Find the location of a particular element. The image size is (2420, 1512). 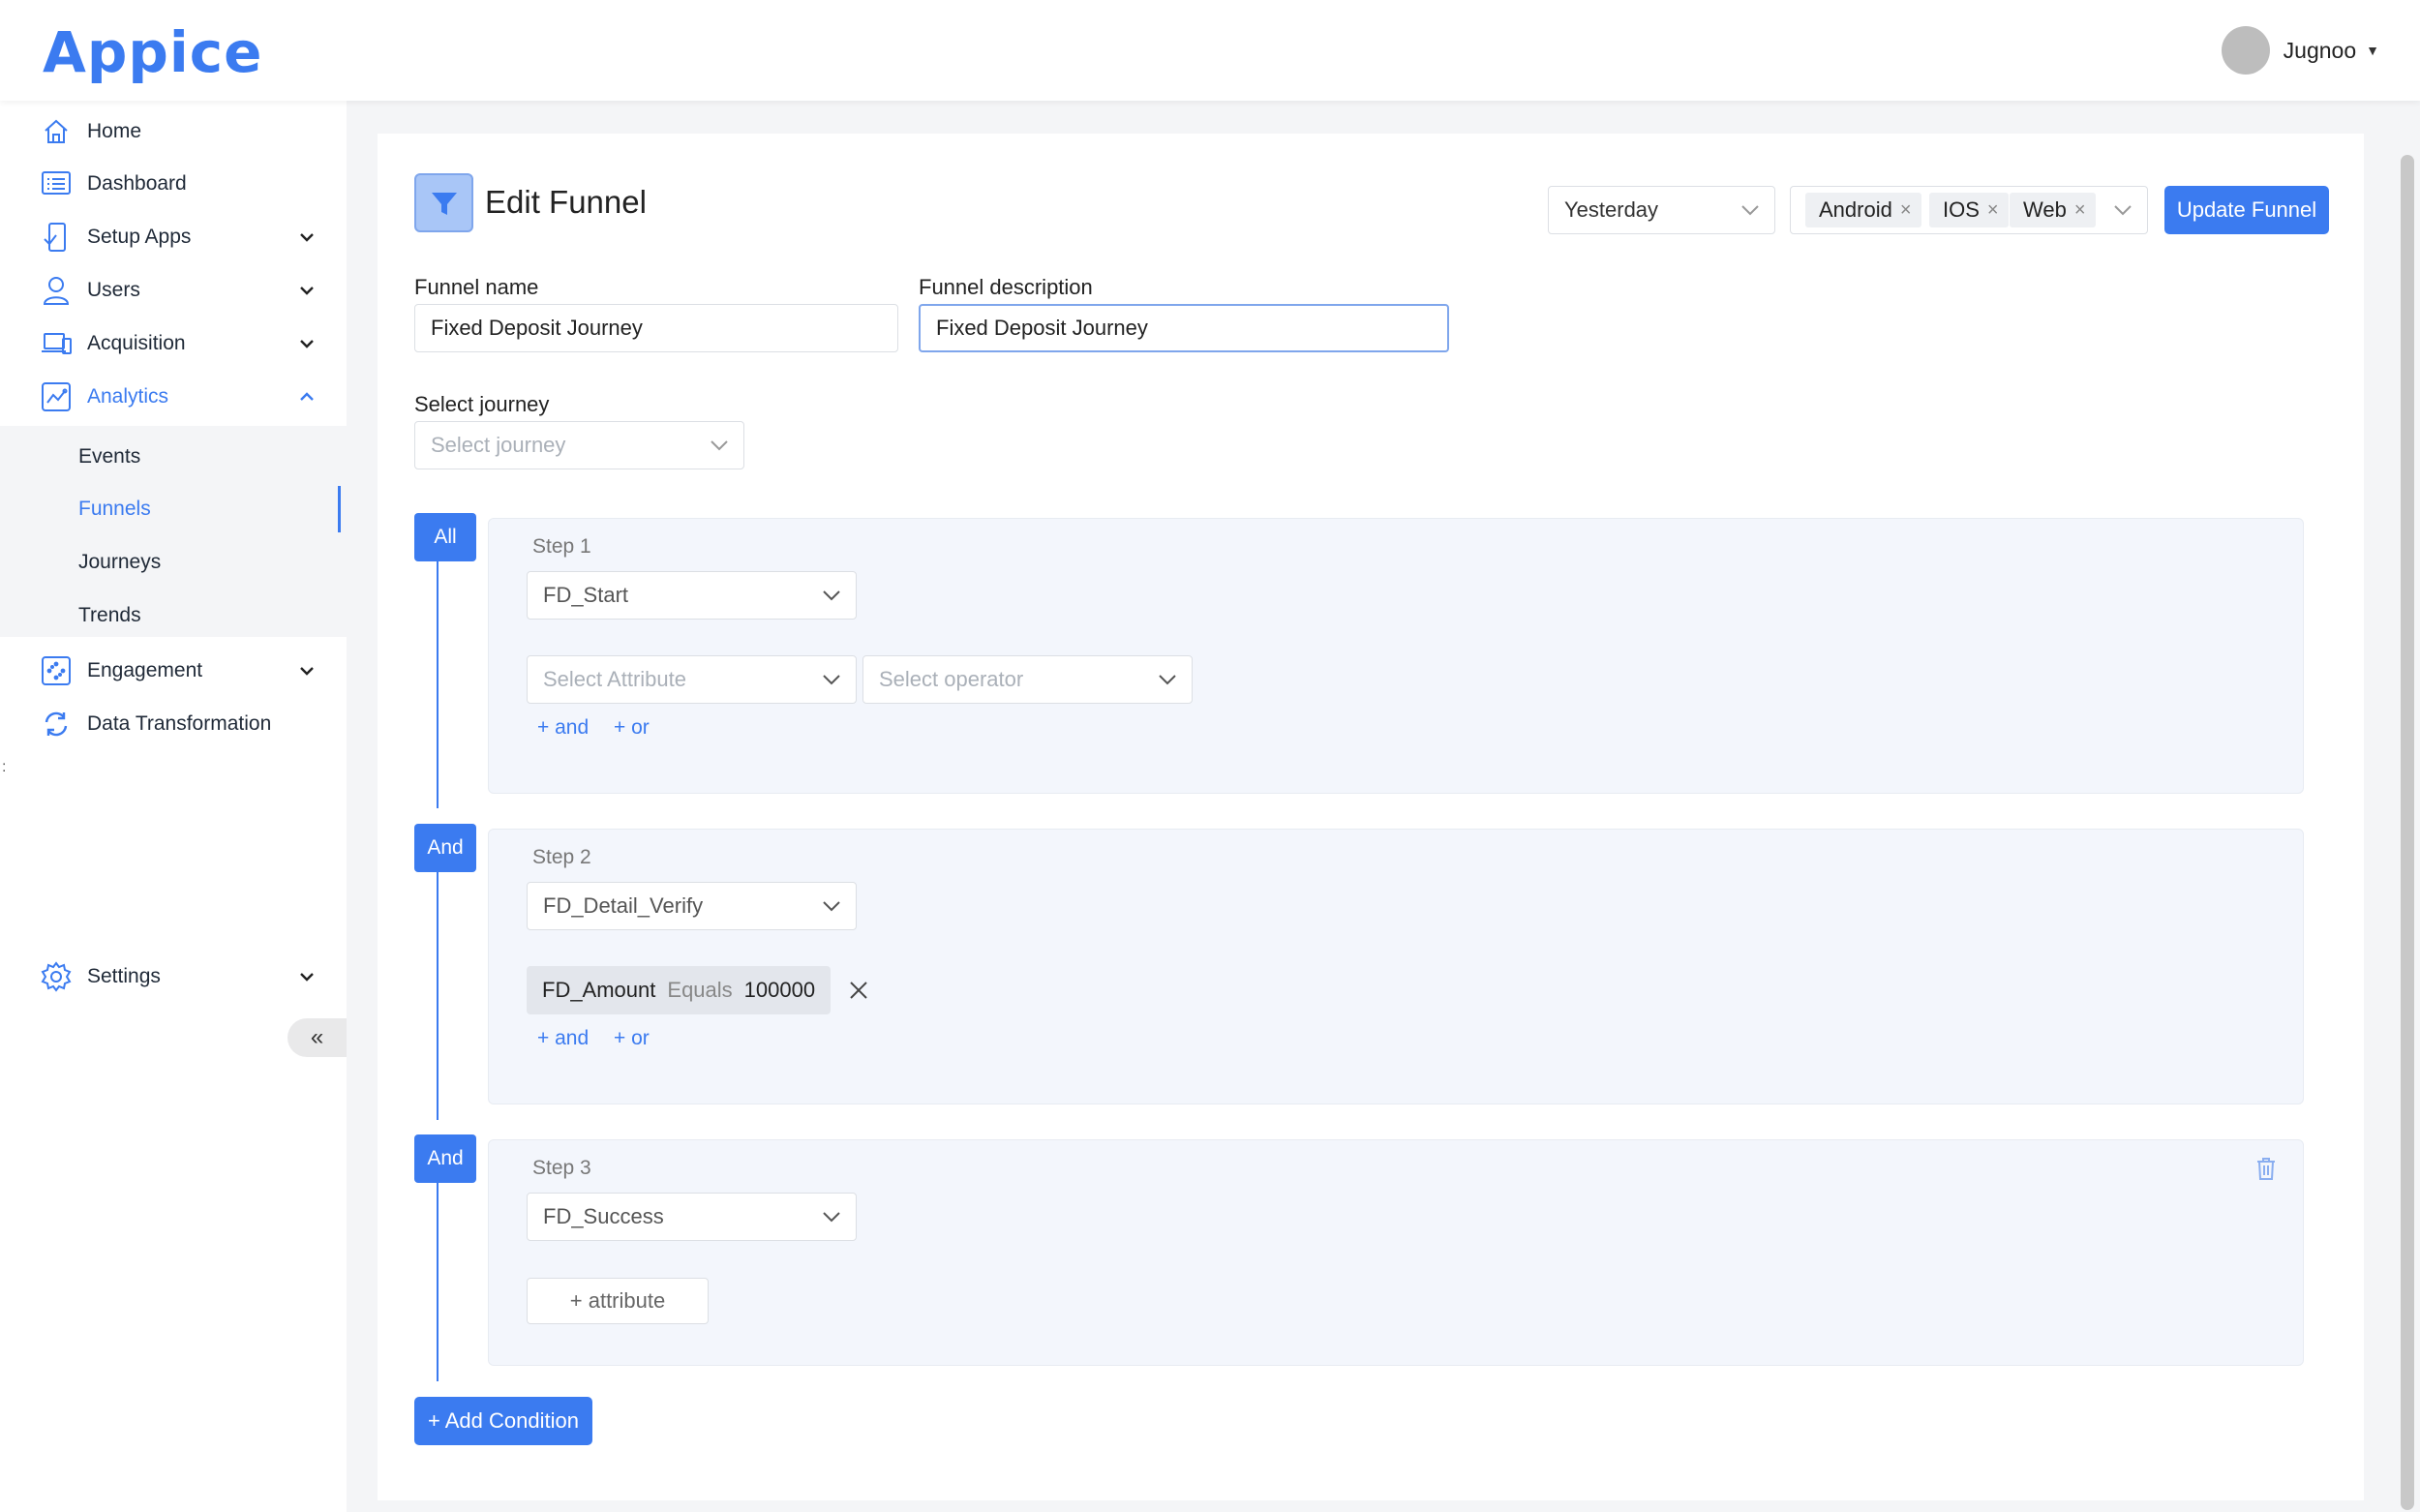

sidebar-subitem-label: Events is located at coordinates (109, 456).